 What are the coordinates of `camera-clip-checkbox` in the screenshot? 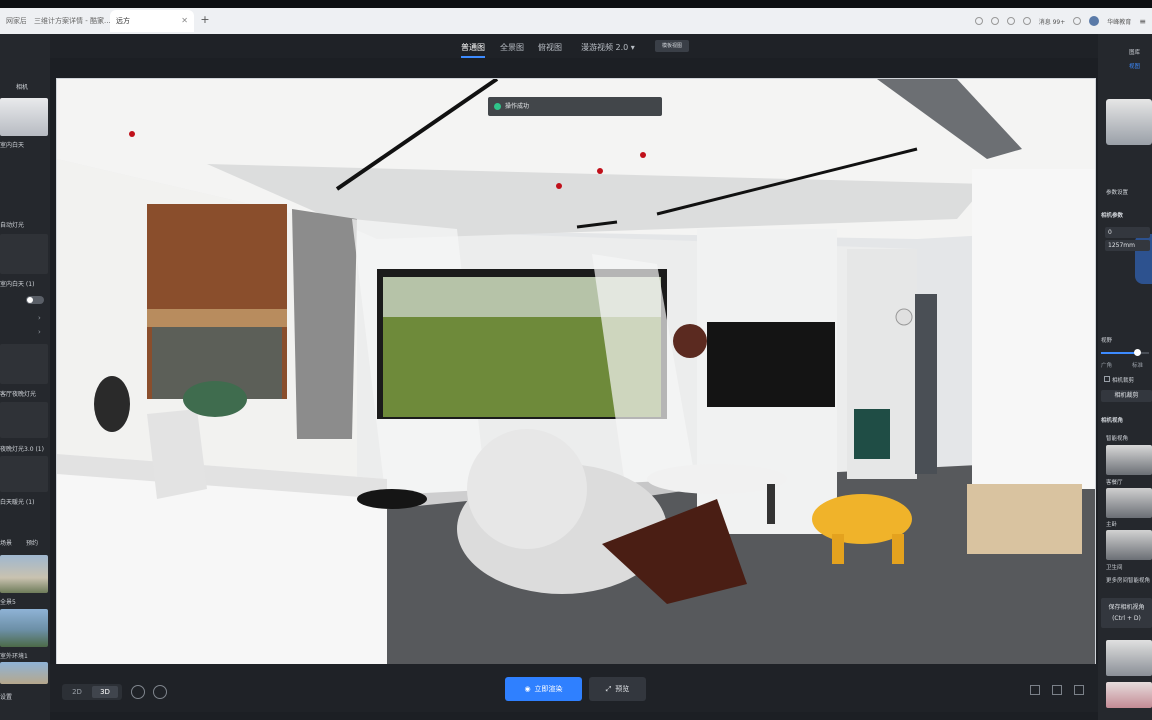 It's located at (1107, 379).